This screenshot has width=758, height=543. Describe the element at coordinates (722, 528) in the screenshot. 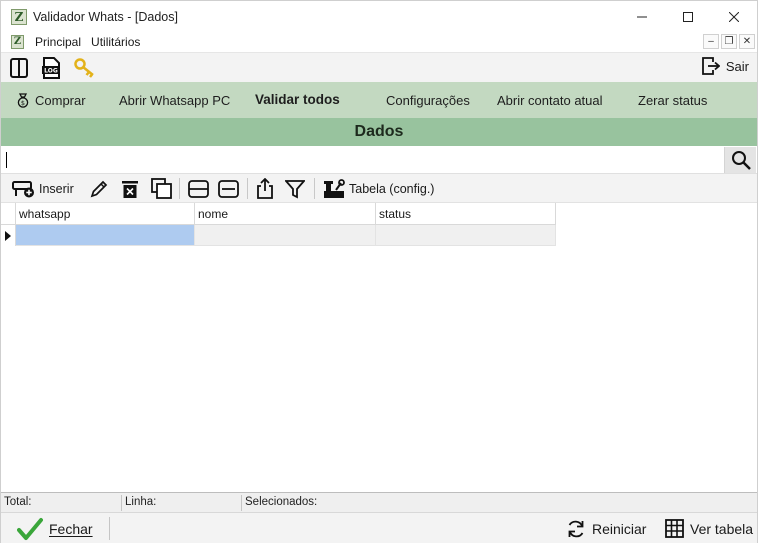

I see `ver-tabela-label: Ver tabela` at that location.